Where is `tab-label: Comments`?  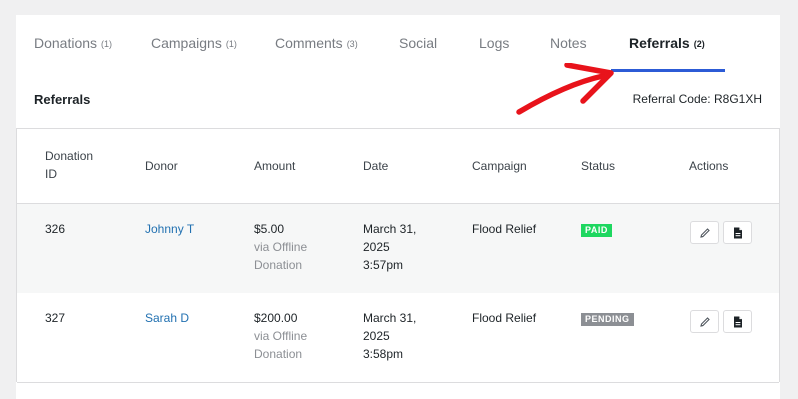
tab-label: Comments is located at coordinates (309, 43).